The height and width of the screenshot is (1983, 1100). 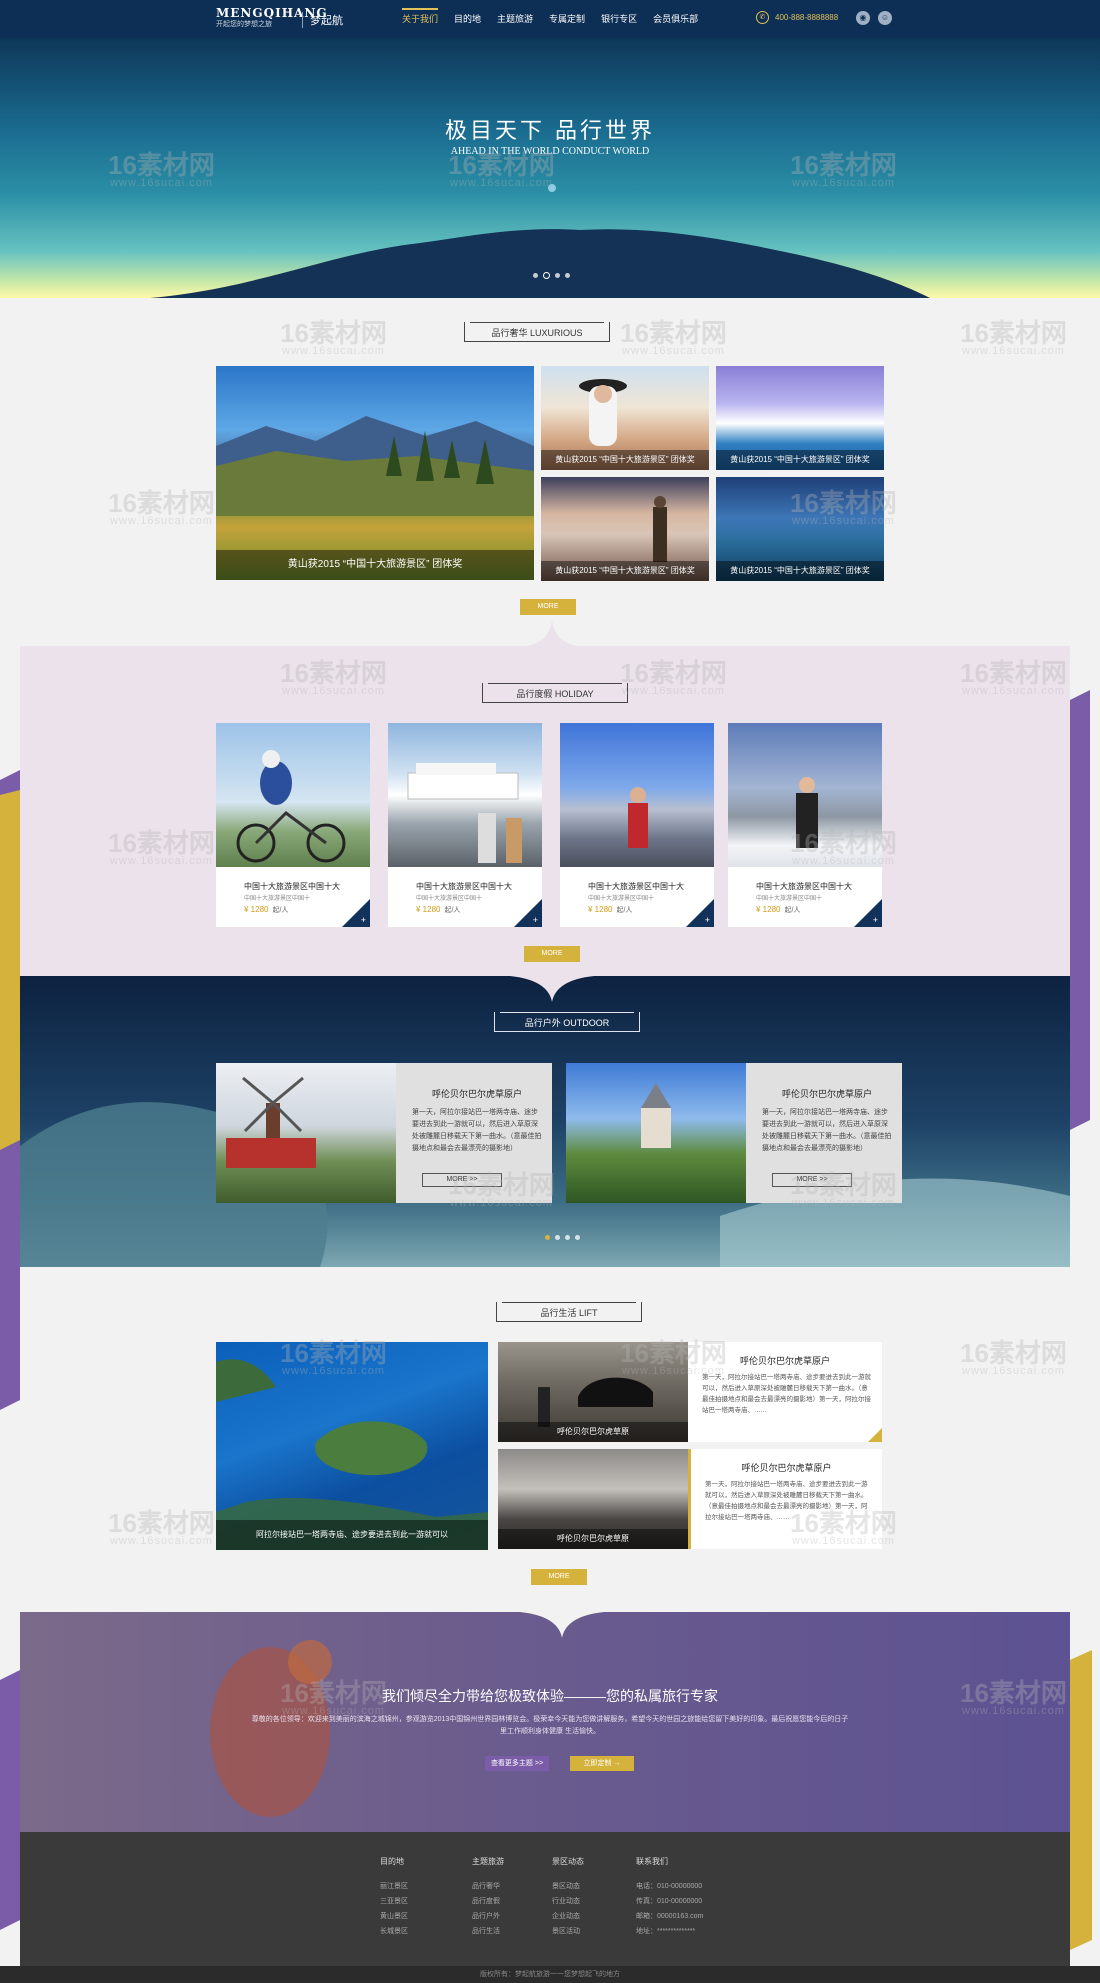 I want to click on luxury-feature-card: 黄山获2015 “中国十大旅游景区” 团体奖, so click(x=375, y=473).